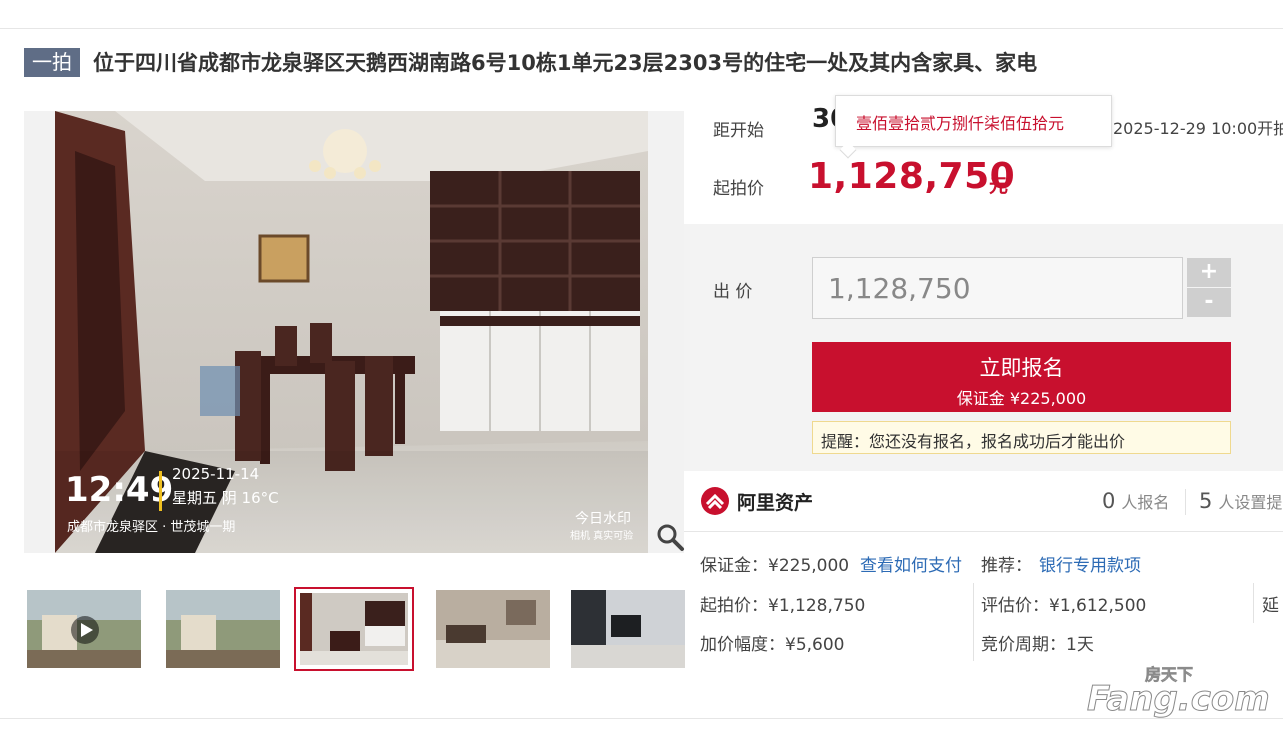 This screenshot has height=734, width=1283. I want to click on zoom-icon, so click(670, 537).